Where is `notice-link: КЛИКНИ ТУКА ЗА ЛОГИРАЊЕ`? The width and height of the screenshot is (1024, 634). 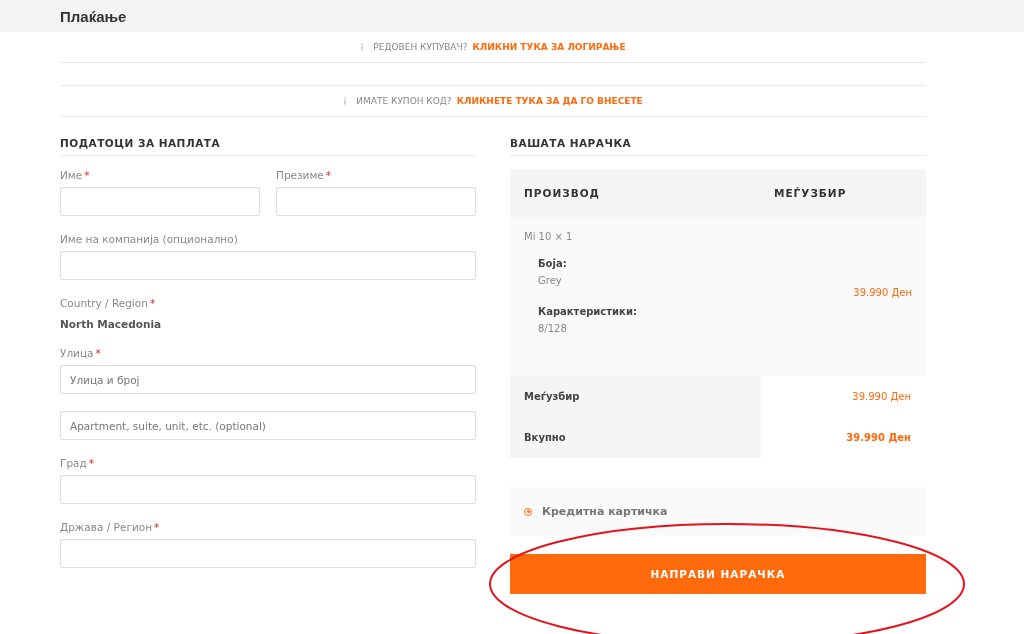
notice-link: КЛИКНИ ТУКА ЗА ЛОГИРАЊЕ is located at coordinates (549, 47).